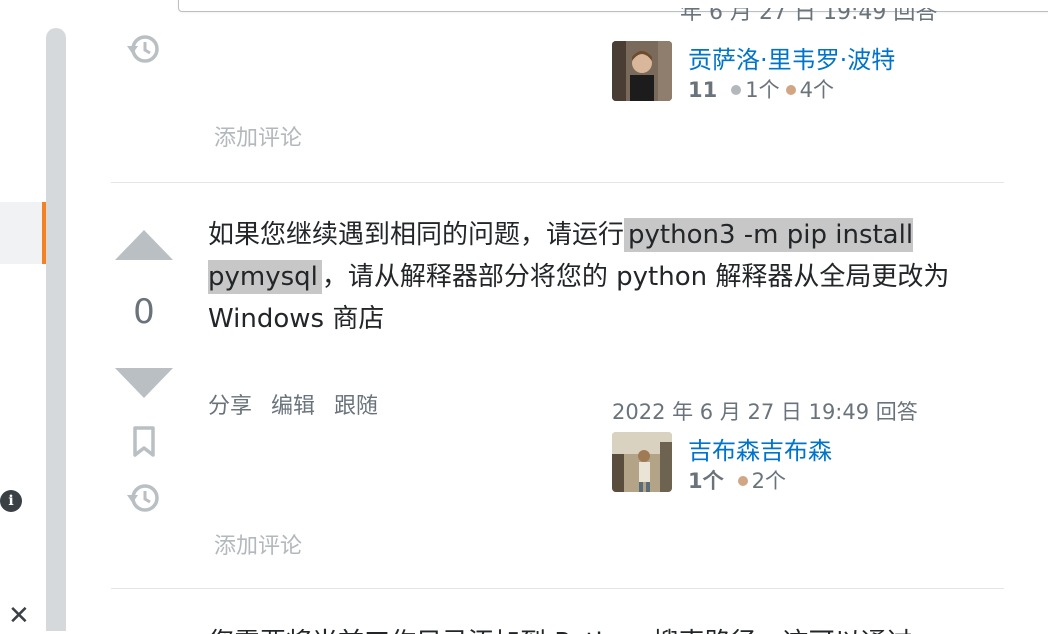  I want to click on sidebar-active-item, so click(23, 233).